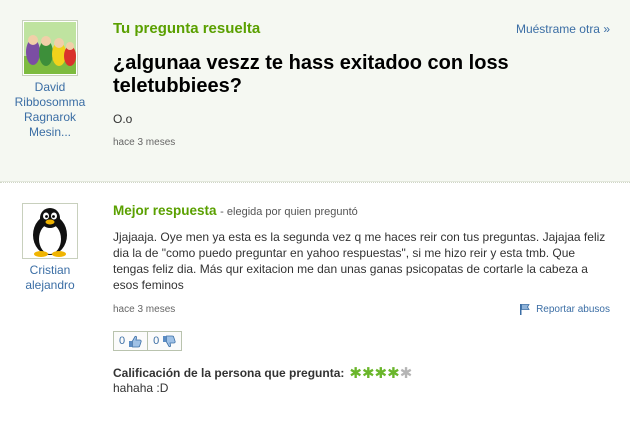  What do you see at coordinates (406, 373) in the screenshot?
I see `star-empty-icon: ✱` at bounding box center [406, 373].